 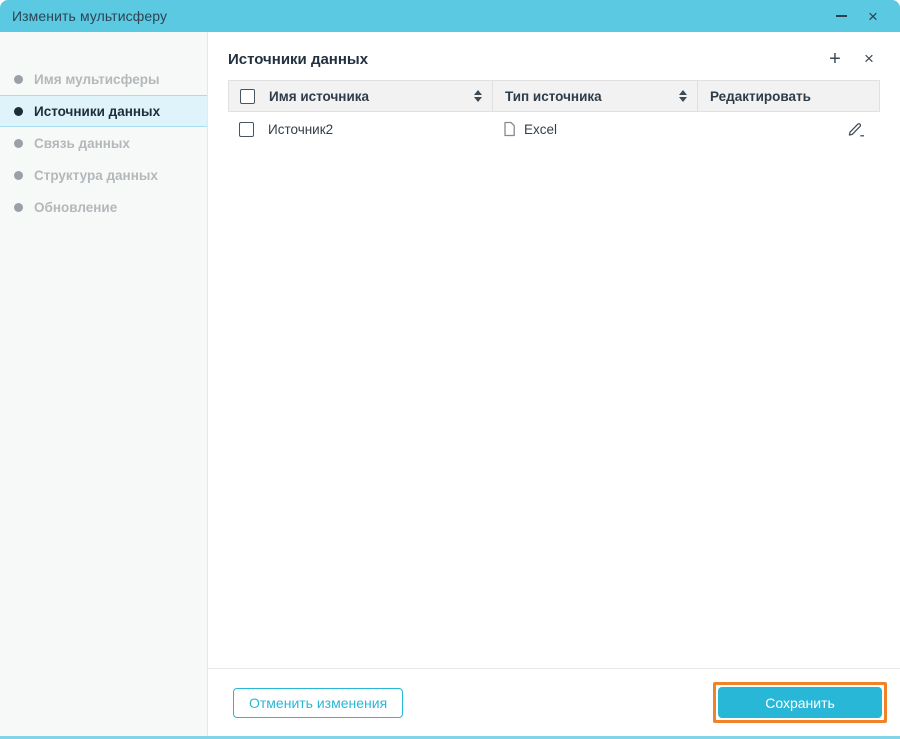 What do you see at coordinates (97, 111) in the screenshot?
I see `sidebar-item-label: Источники данных` at bounding box center [97, 111].